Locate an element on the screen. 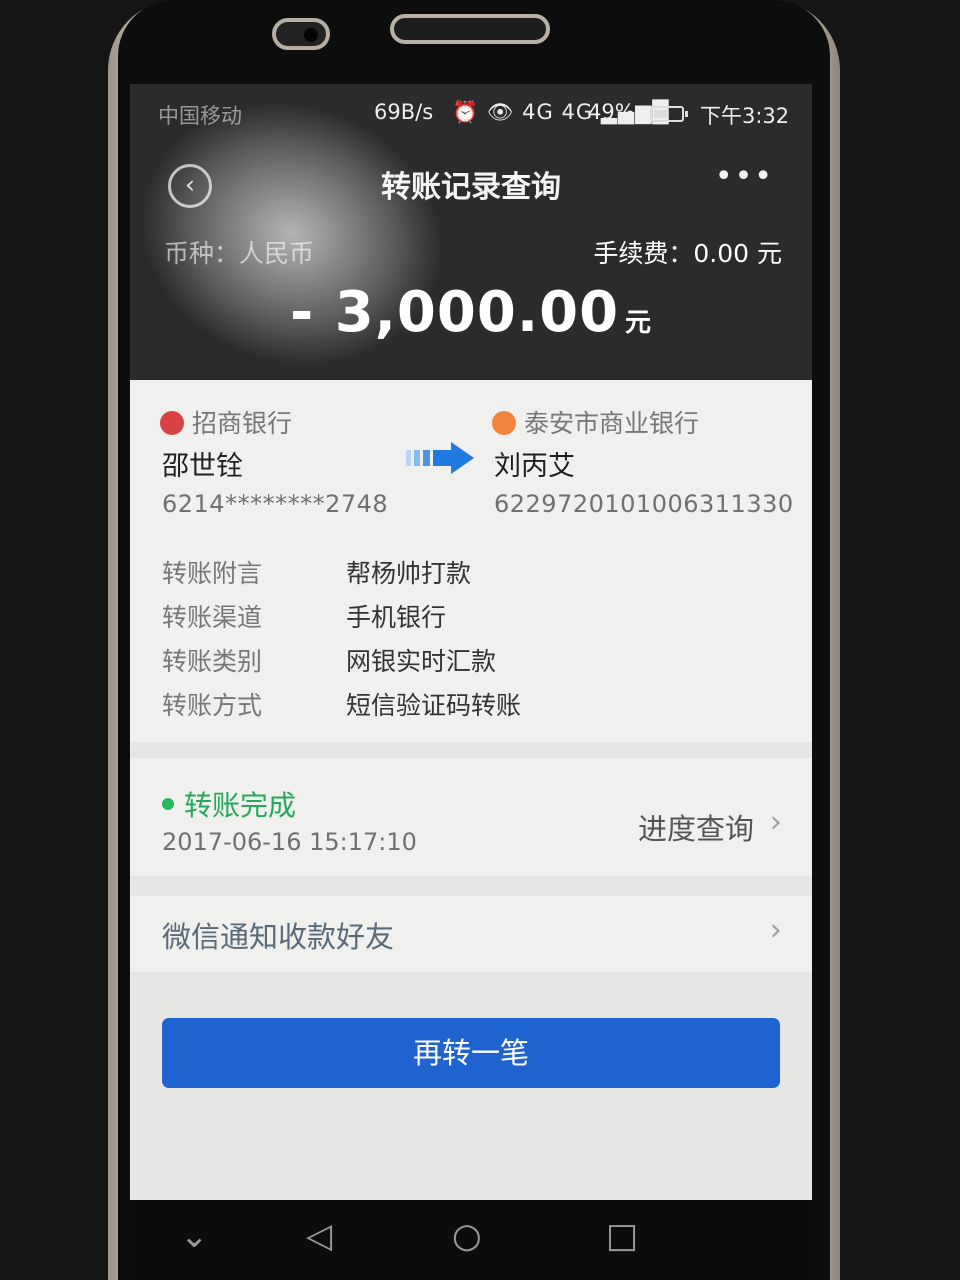 This screenshot has width=960, height=1280. transfer-direction-arrow-icon is located at coordinates (440, 458).